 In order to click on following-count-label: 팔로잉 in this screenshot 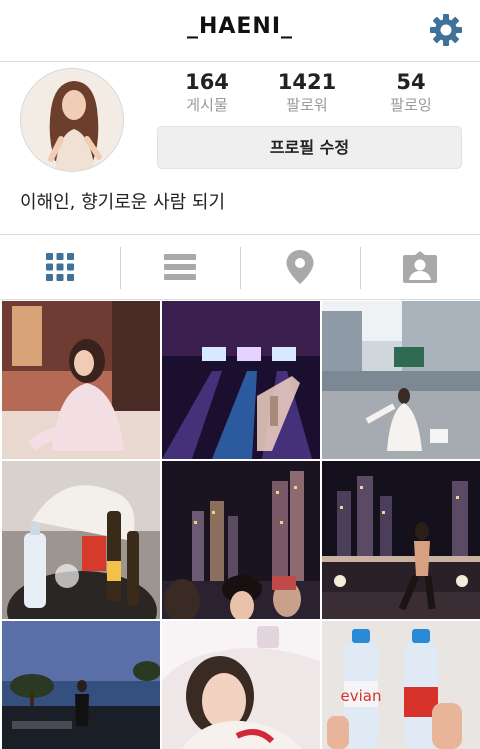, I will do `click(411, 105)`.